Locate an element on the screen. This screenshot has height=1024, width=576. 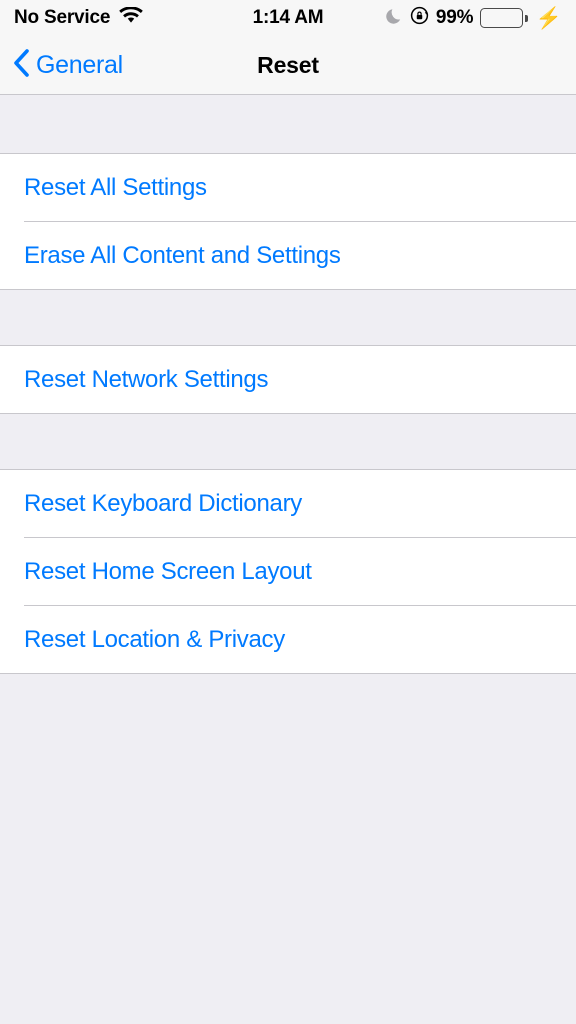
status-bar-right: 99% ⚡ is located at coordinates (425, 18).